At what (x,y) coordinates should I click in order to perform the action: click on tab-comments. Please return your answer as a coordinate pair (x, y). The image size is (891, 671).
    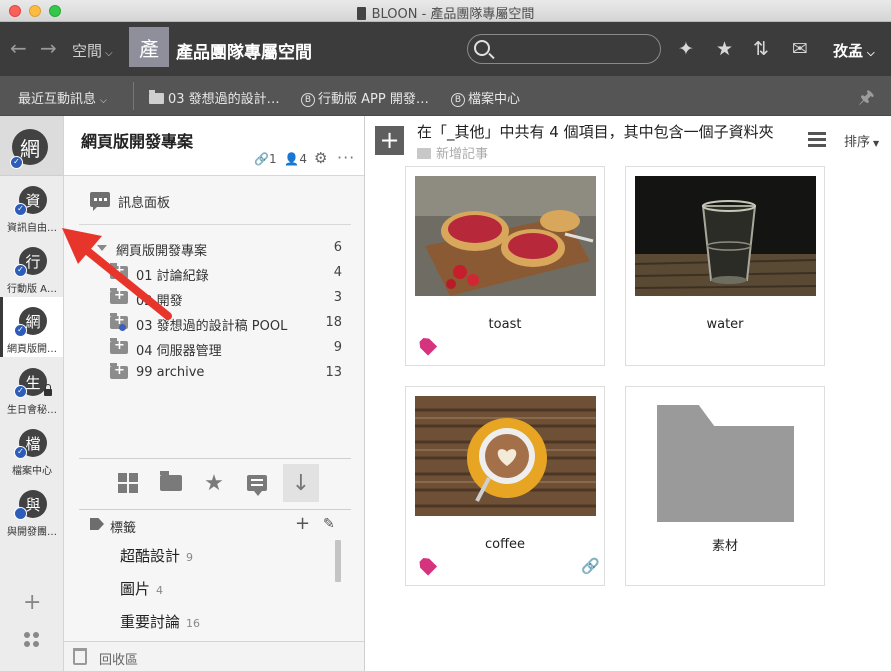
    Looking at the image, I should click on (257, 483).